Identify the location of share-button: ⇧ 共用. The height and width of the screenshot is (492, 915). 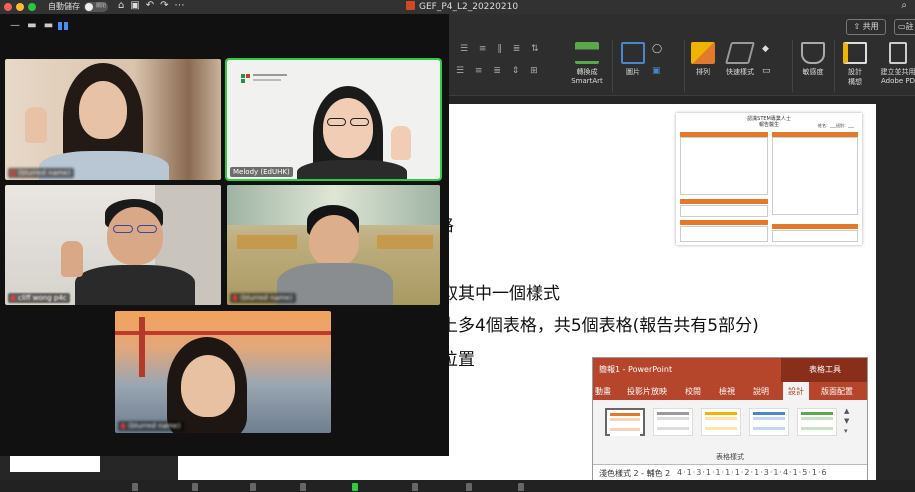
(866, 27).